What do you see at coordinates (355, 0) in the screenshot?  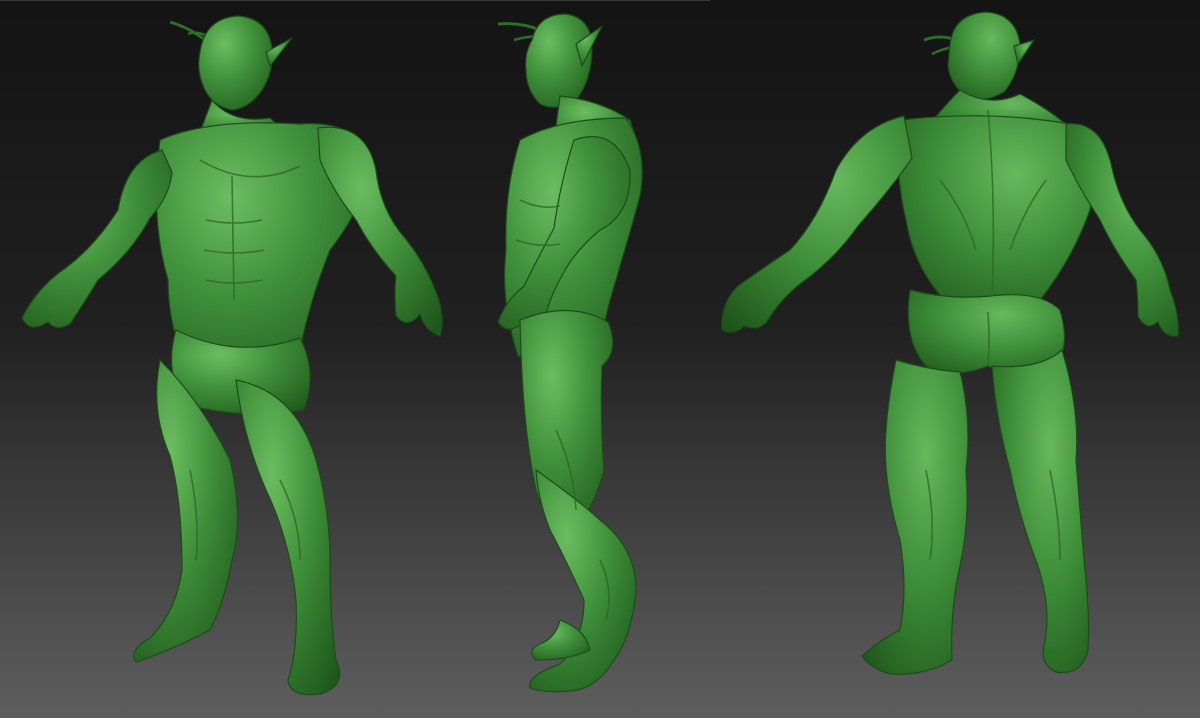 I see `top-edge-line` at bounding box center [355, 0].